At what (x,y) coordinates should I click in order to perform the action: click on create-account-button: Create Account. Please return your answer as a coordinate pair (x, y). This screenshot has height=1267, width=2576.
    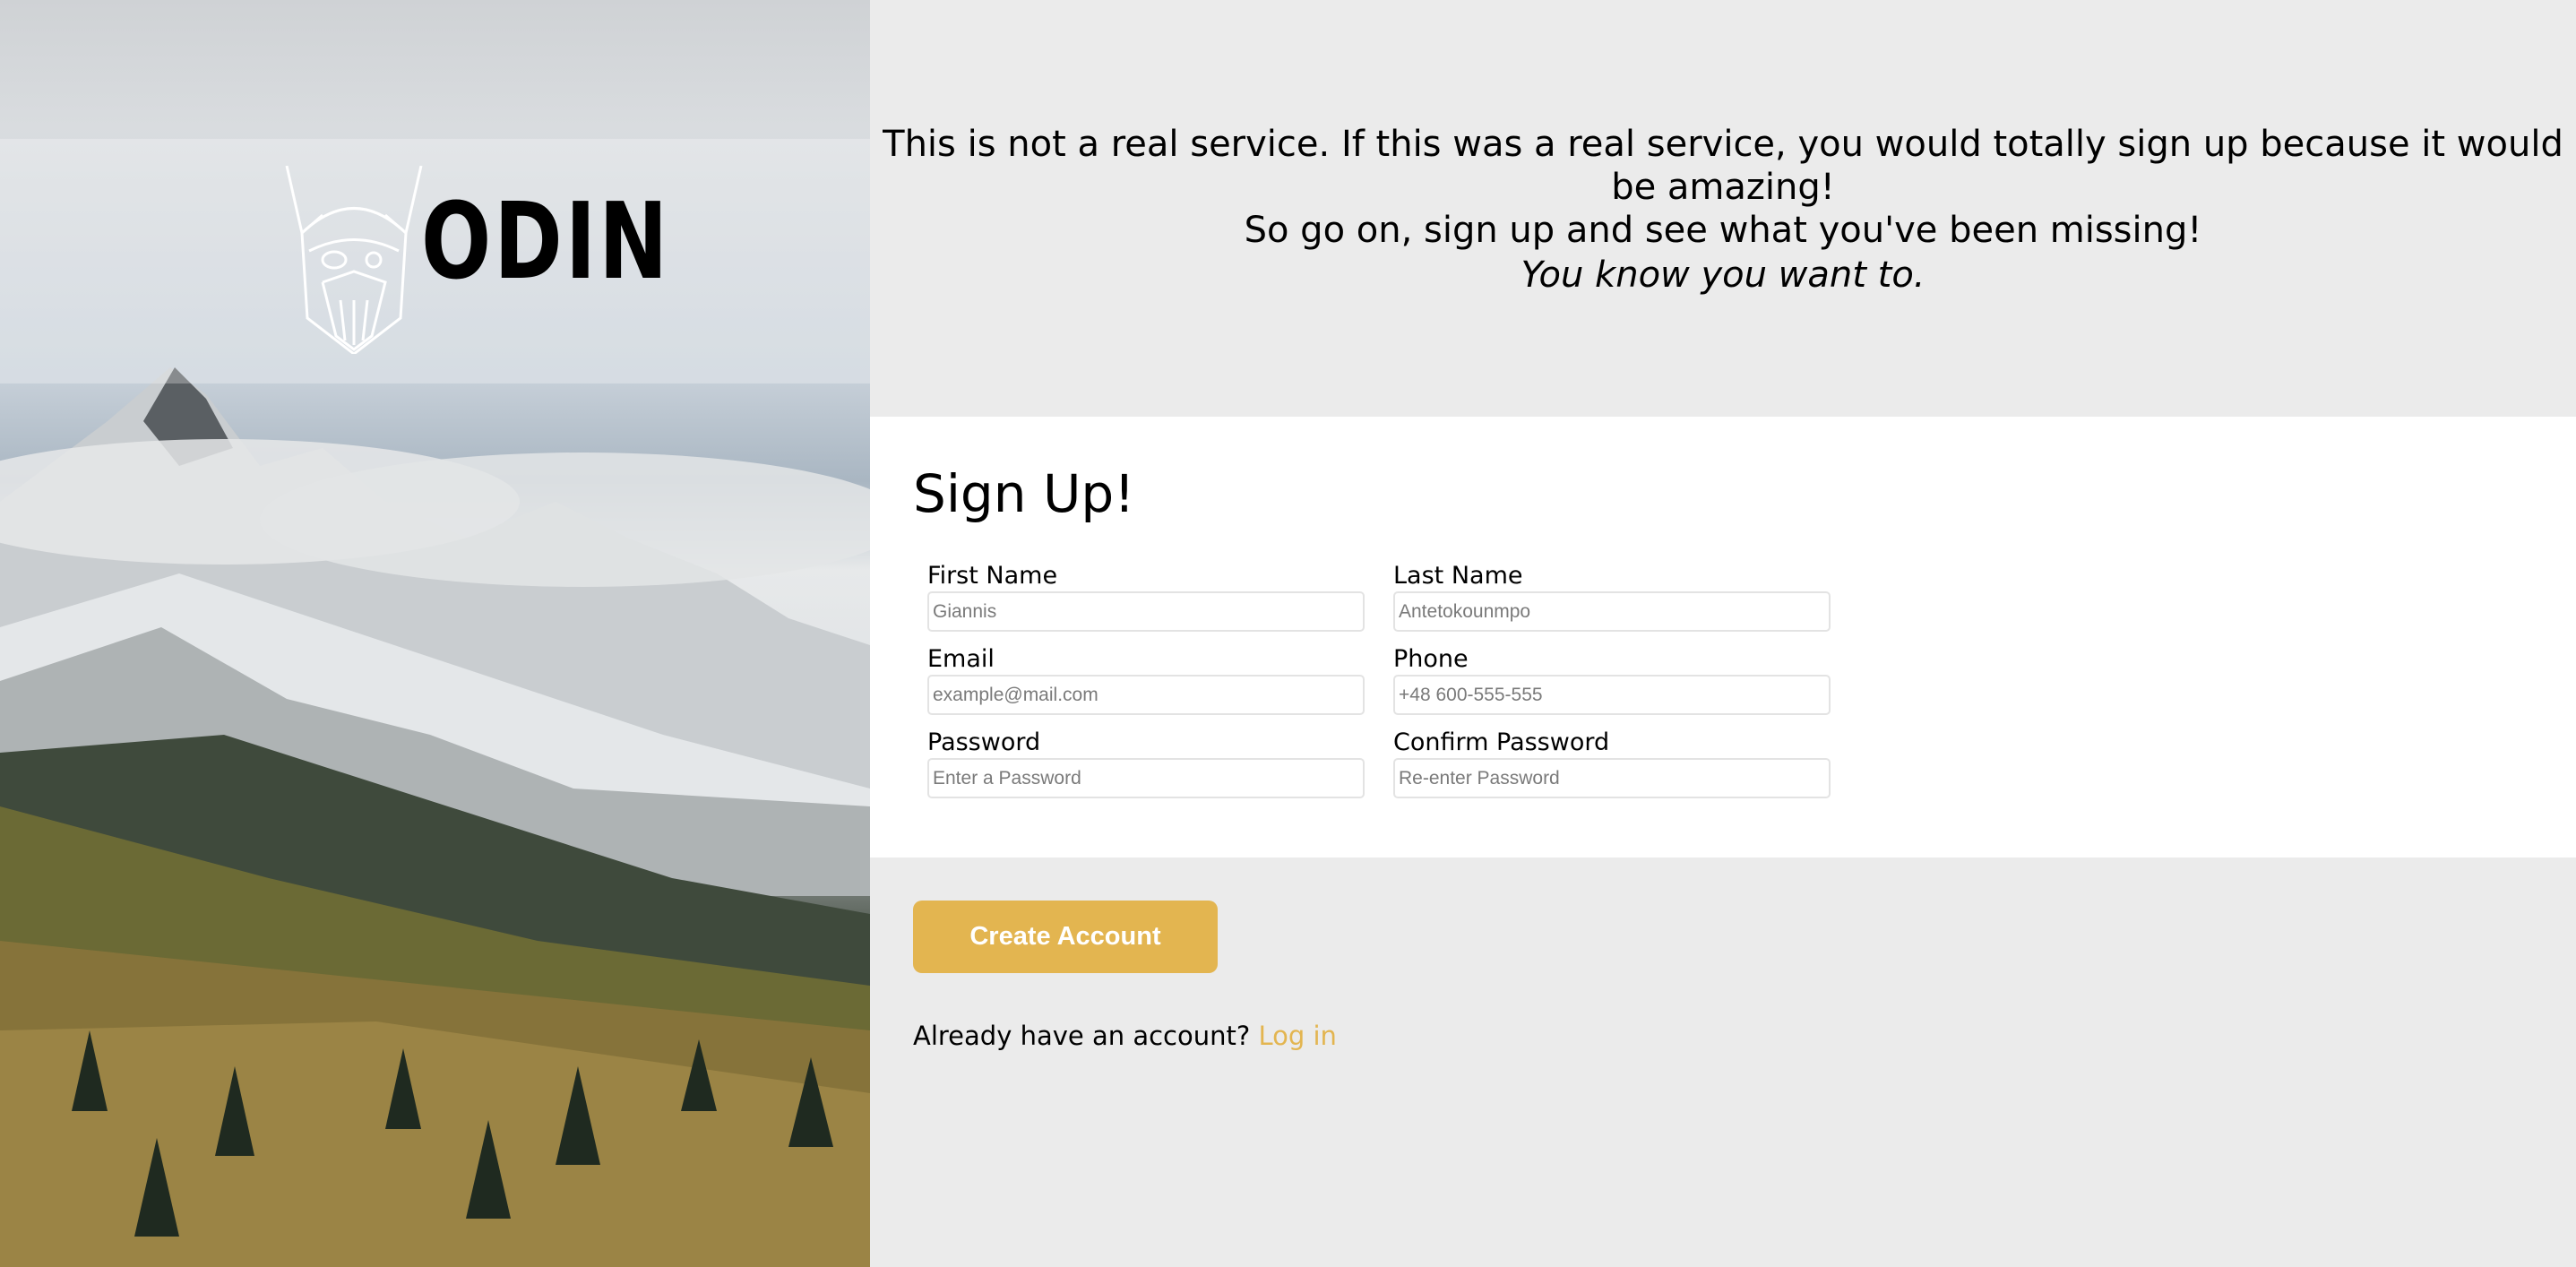
    Looking at the image, I should click on (1065, 937).